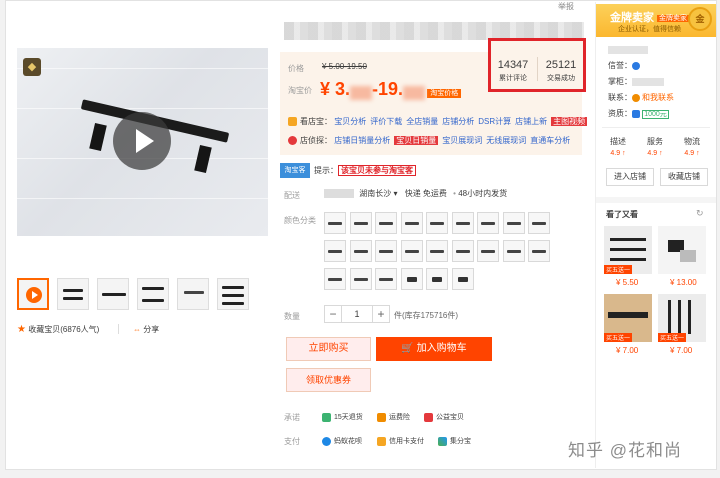 Image resolution: width=720 pixels, height=478 pixels. I want to click on plugin-link: 直通车分析, so click(550, 140).